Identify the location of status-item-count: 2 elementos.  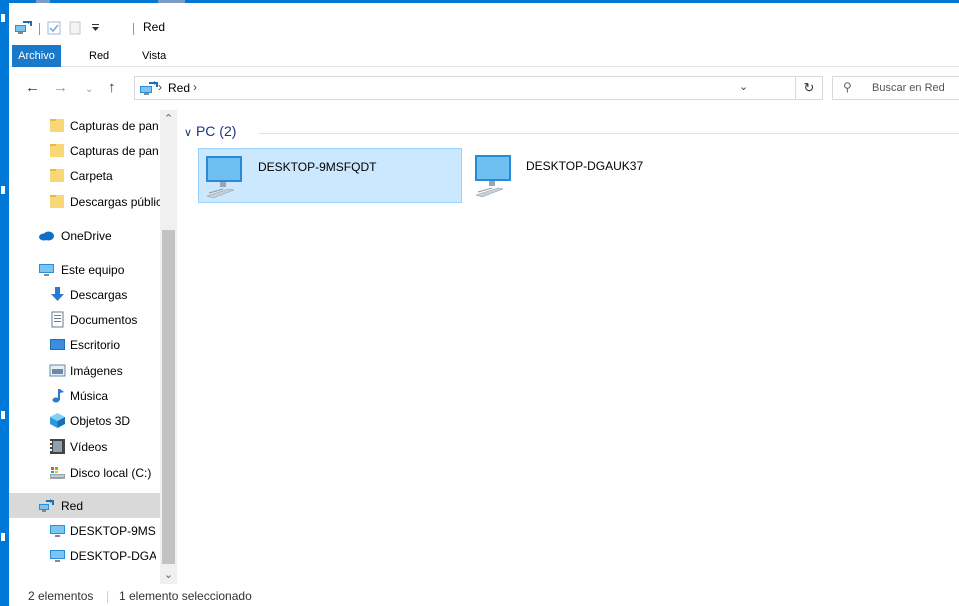
(61, 596).